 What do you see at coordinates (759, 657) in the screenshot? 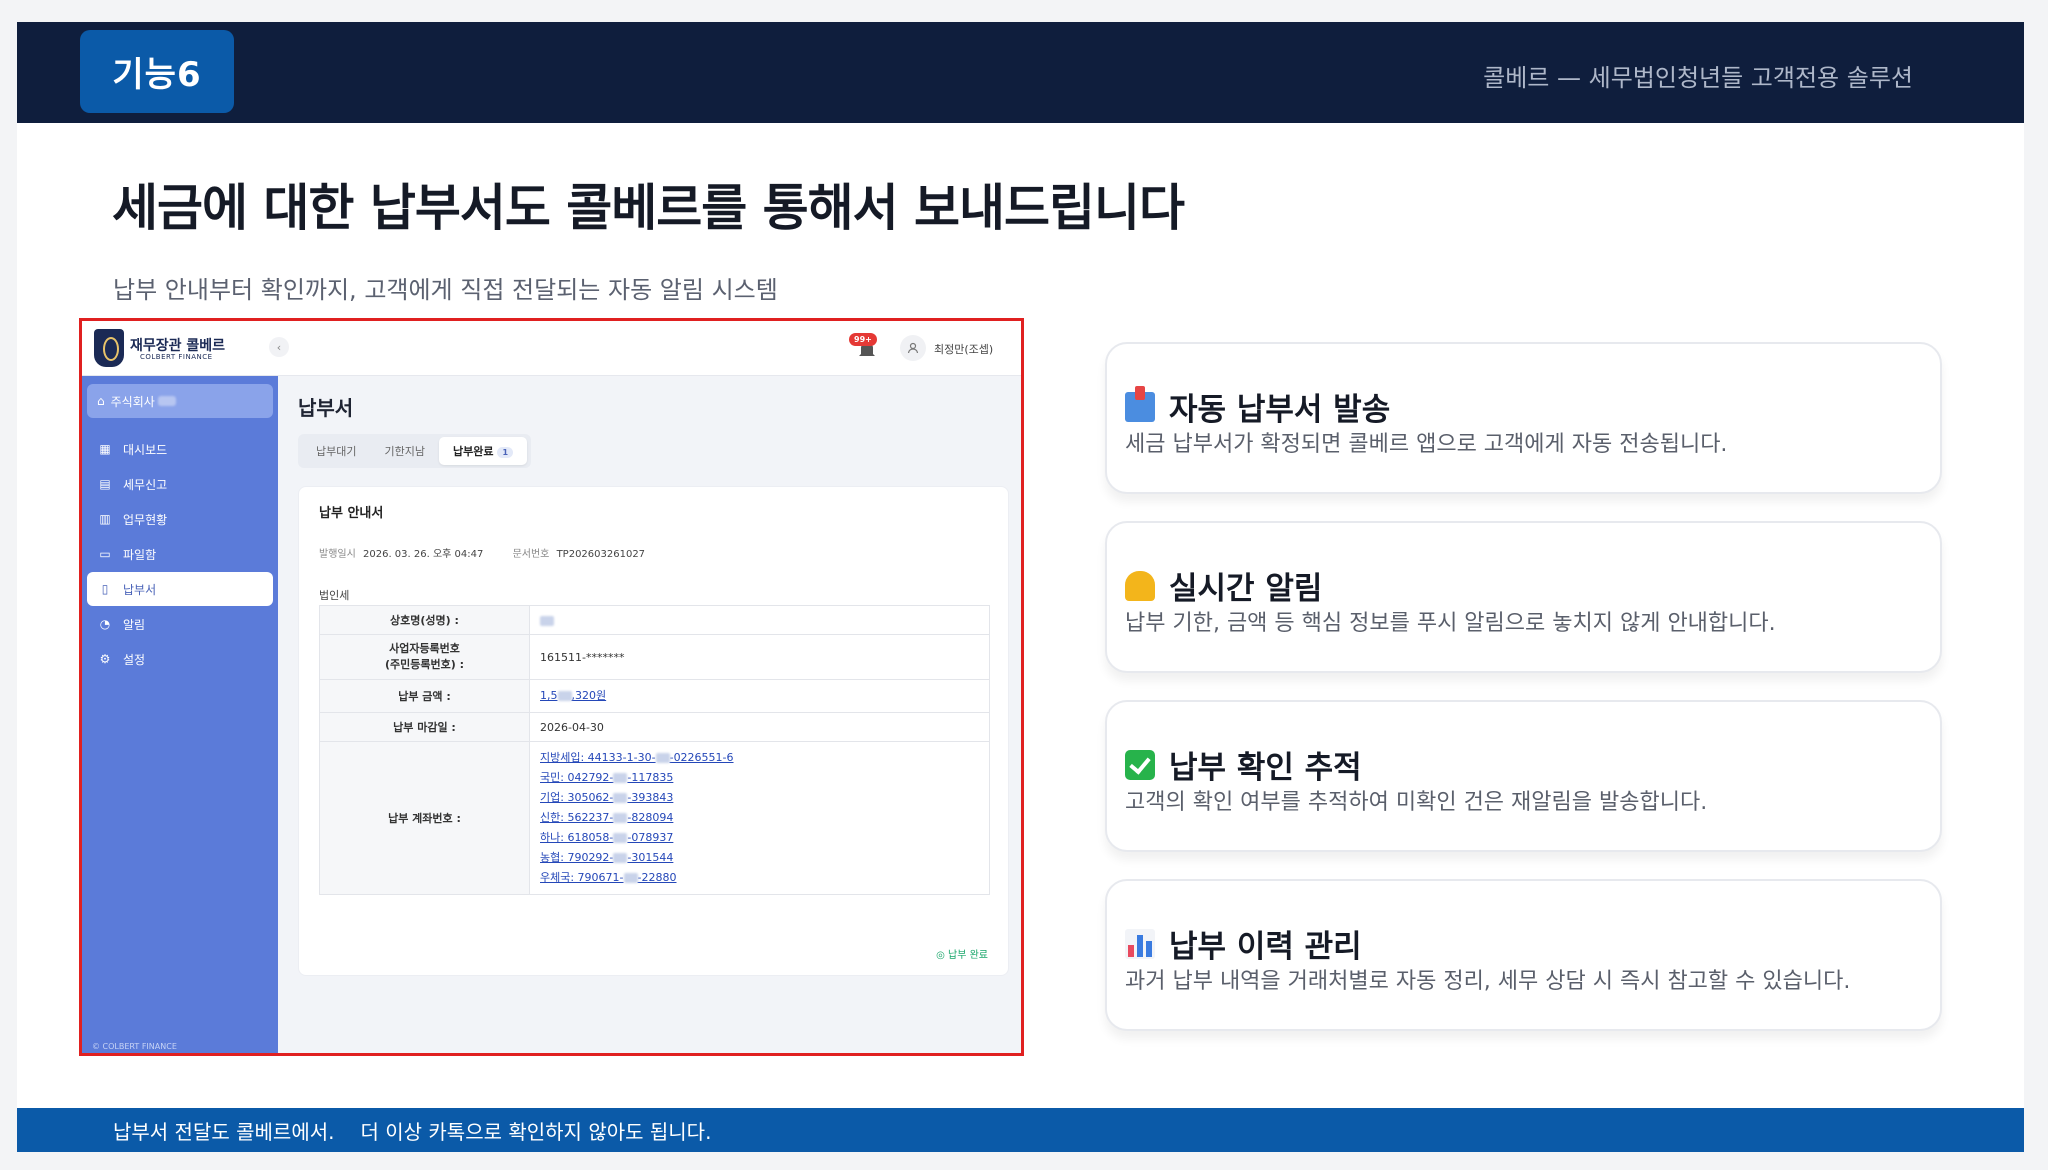
I see `row-value: 161511-*******` at bounding box center [759, 657].